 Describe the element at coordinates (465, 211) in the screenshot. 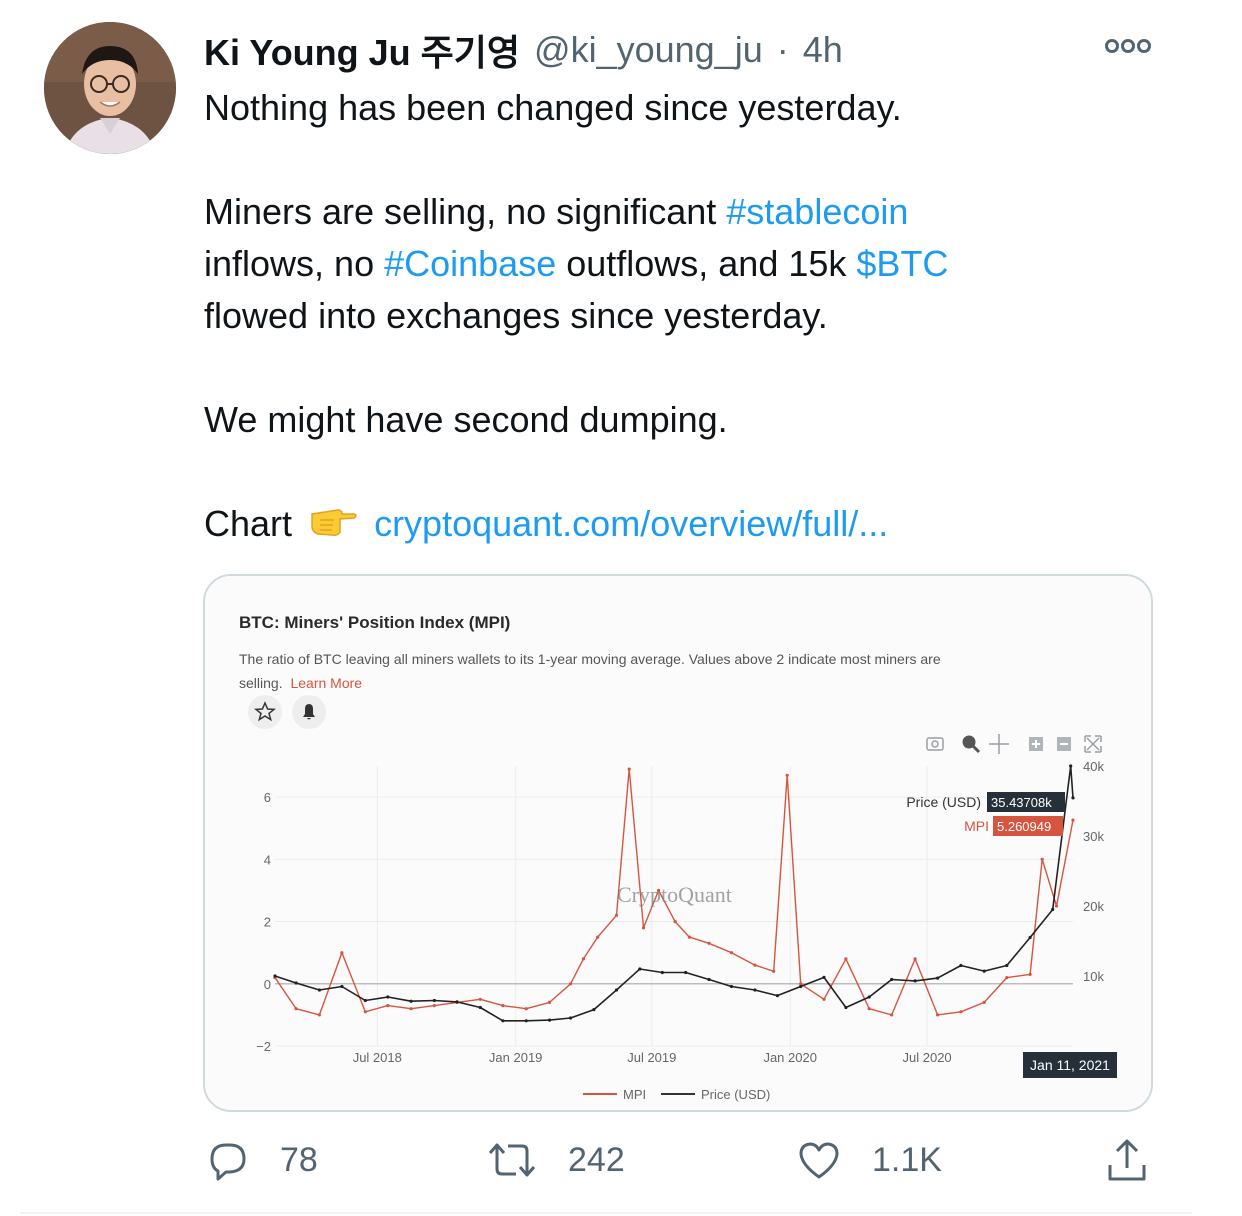

I see `tweet-text-segment: Miners are selling, no significant` at that location.